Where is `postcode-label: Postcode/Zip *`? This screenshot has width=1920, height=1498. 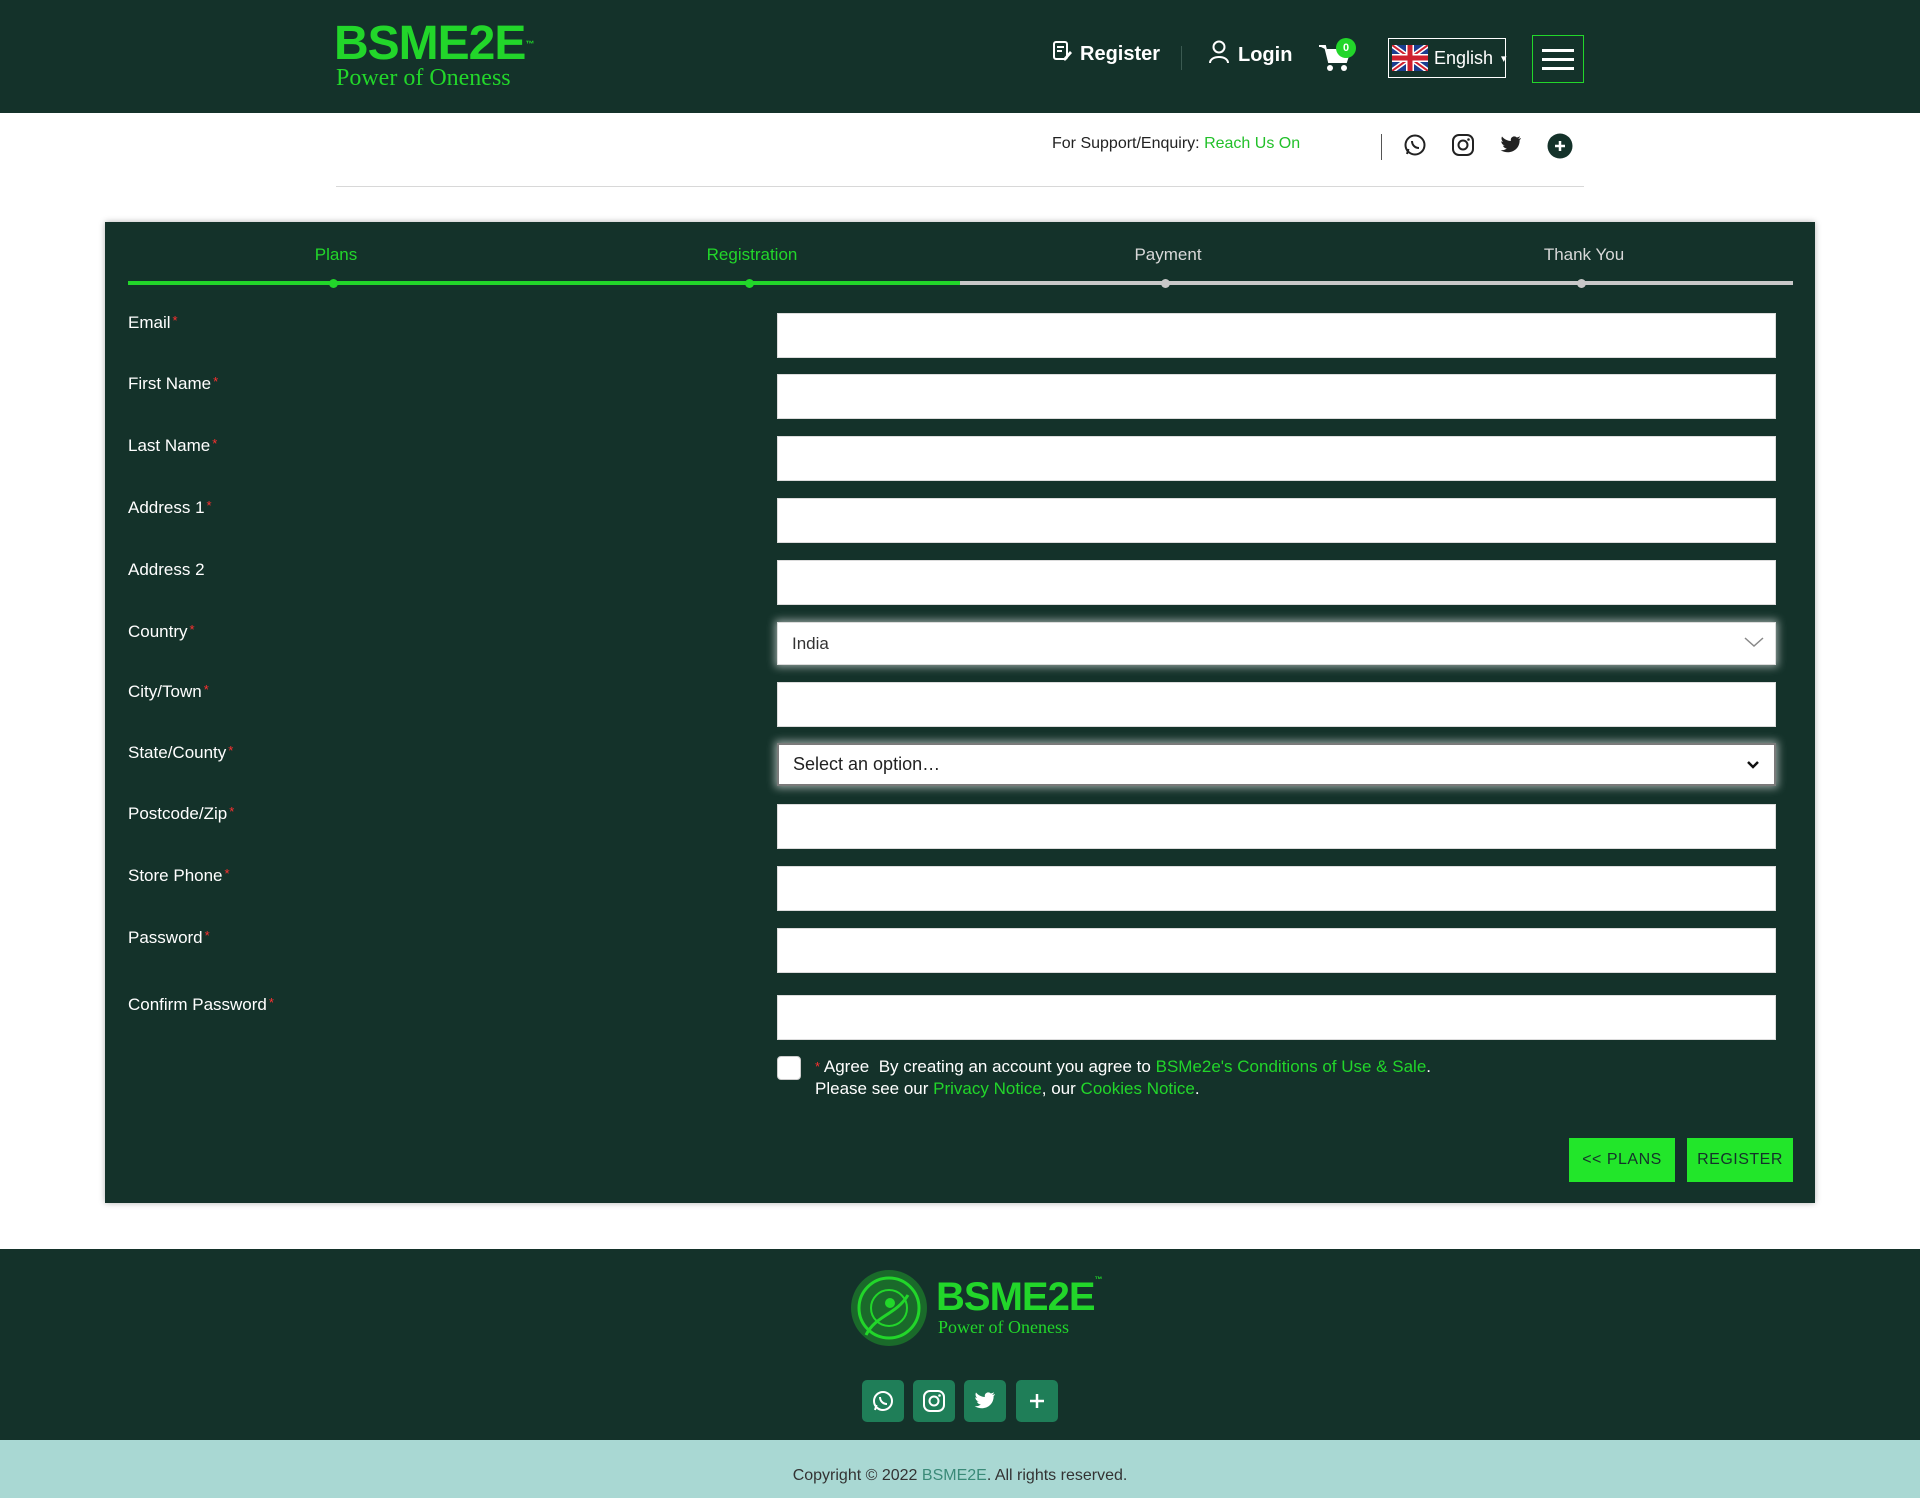 postcode-label: Postcode/Zip * is located at coordinates (181, 813).